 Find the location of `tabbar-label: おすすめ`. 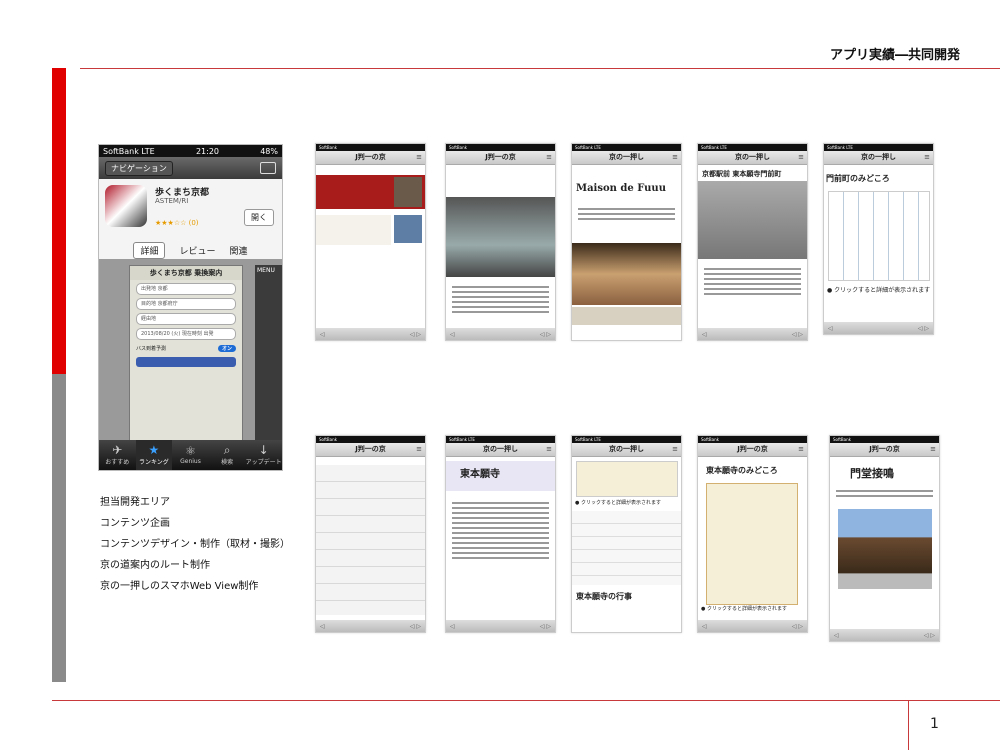

tabbar-label: おすすめ is located at coordinates (117, 462).